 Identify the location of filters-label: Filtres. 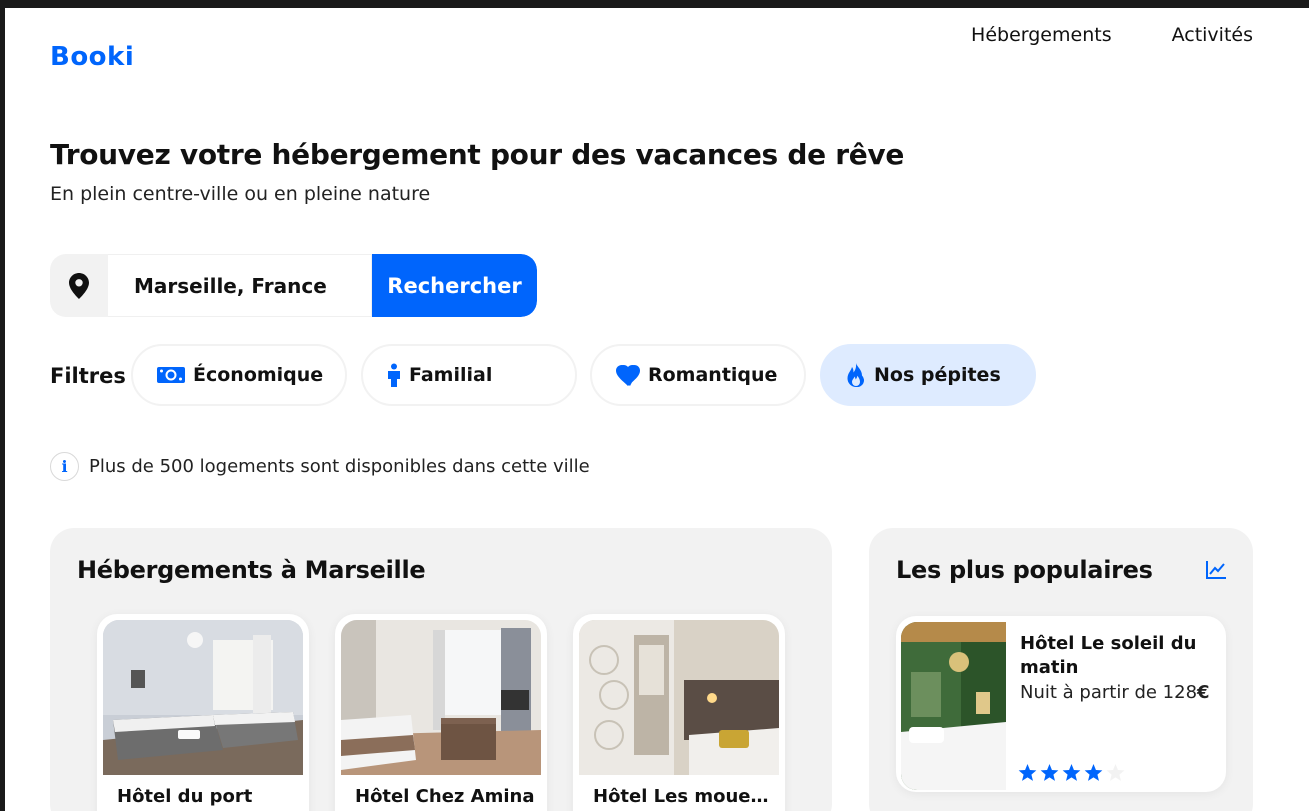
(88, 376).